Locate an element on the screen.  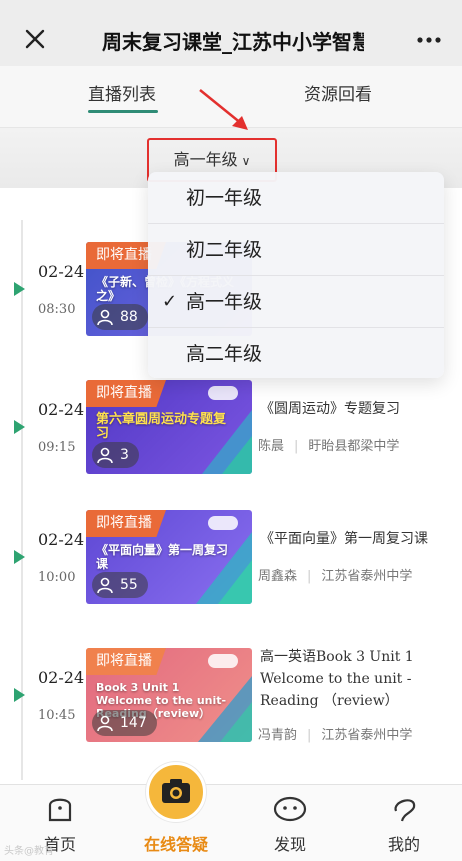
nav-discover: 发现 is located at coordinates (290, 823).